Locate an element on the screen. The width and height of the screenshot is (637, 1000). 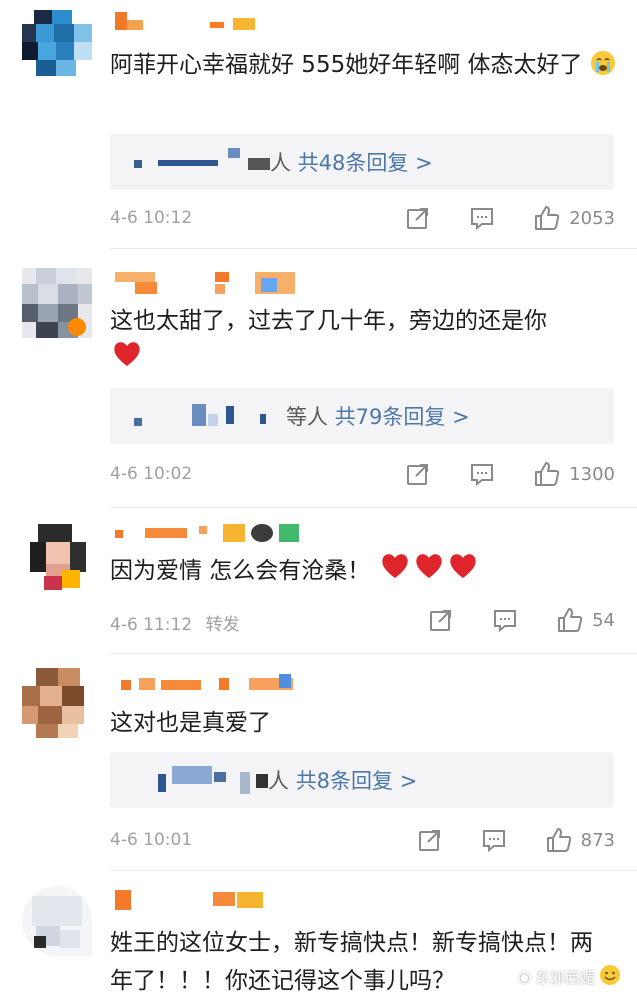
reply-summary: 等人 共79条回复 > is located at coordinates (362, 416).